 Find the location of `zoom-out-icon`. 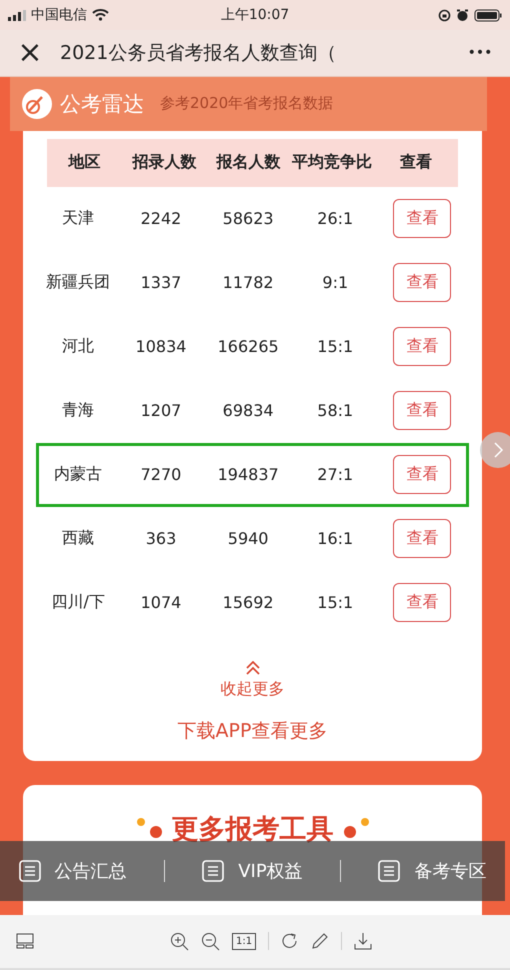

zoom-out-icon is located at coordinates (210, 941).